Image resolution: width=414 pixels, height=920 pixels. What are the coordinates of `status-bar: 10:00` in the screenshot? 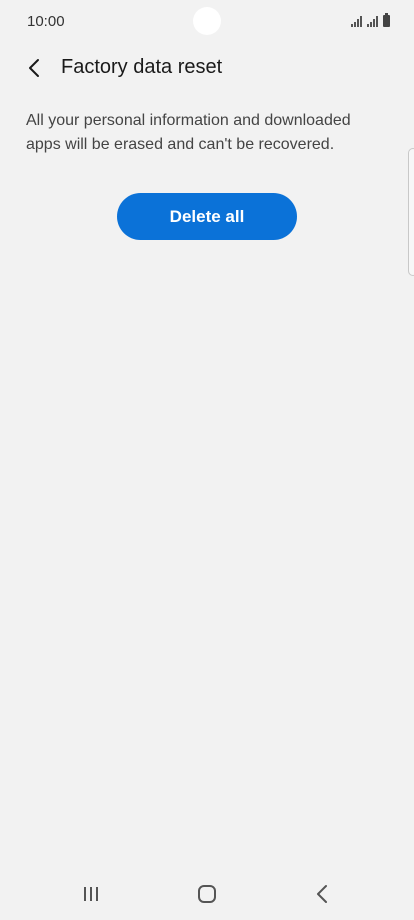 It's located at (207, 21).